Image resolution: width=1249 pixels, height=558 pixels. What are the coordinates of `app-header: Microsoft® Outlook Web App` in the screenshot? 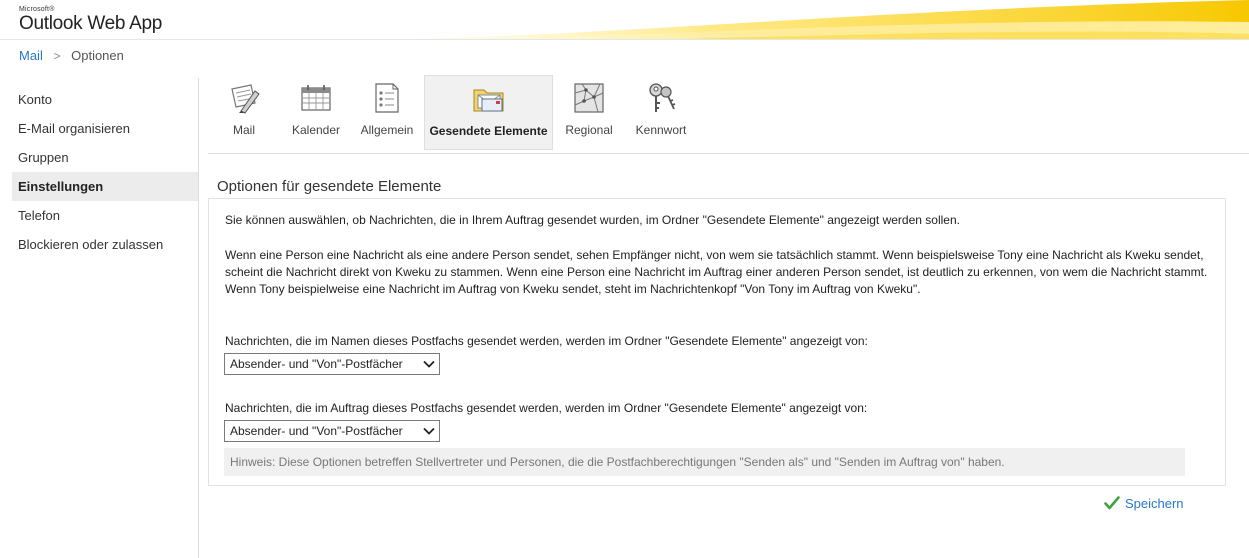 It's located at (624, 20).